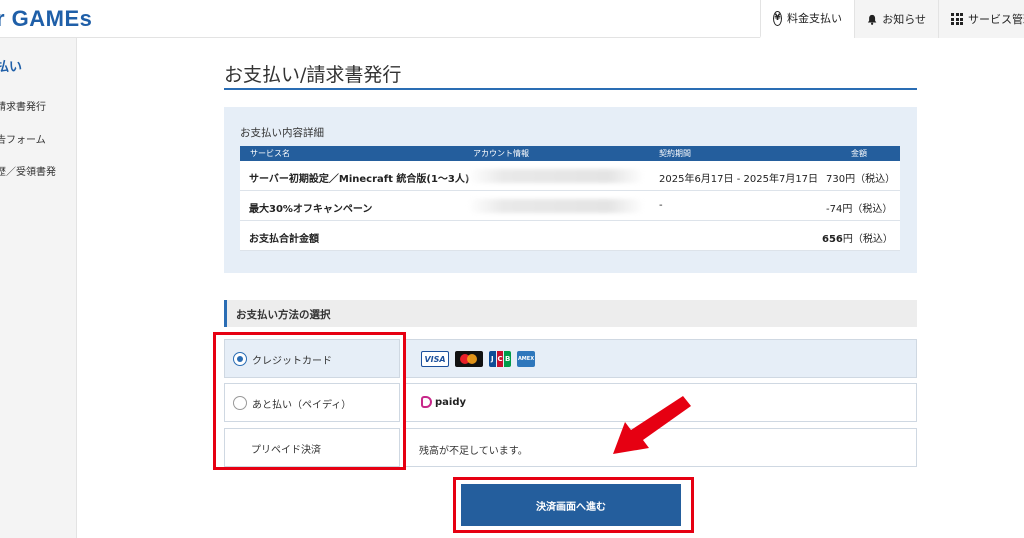 Image resolution: width=1024 pixels, height=538 pixels. What do you see at coordinates (904, 19) in the screenshot?
I see `nav-notices-label: お知らせ` at bounding box center [904, 19].